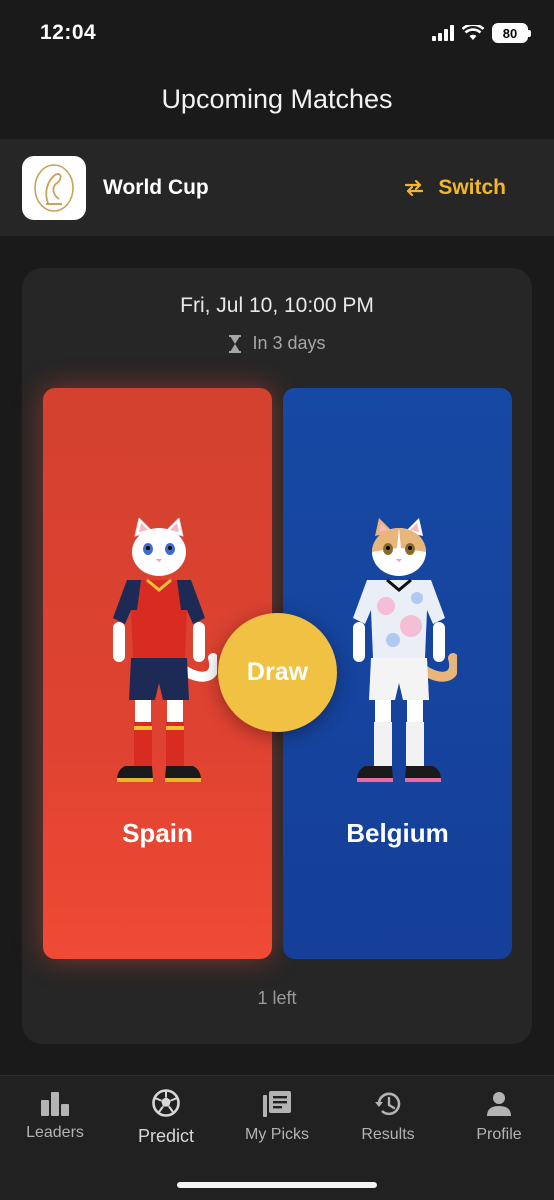  I want to click on nav-label-profile: Profile, so click(499, 1134).